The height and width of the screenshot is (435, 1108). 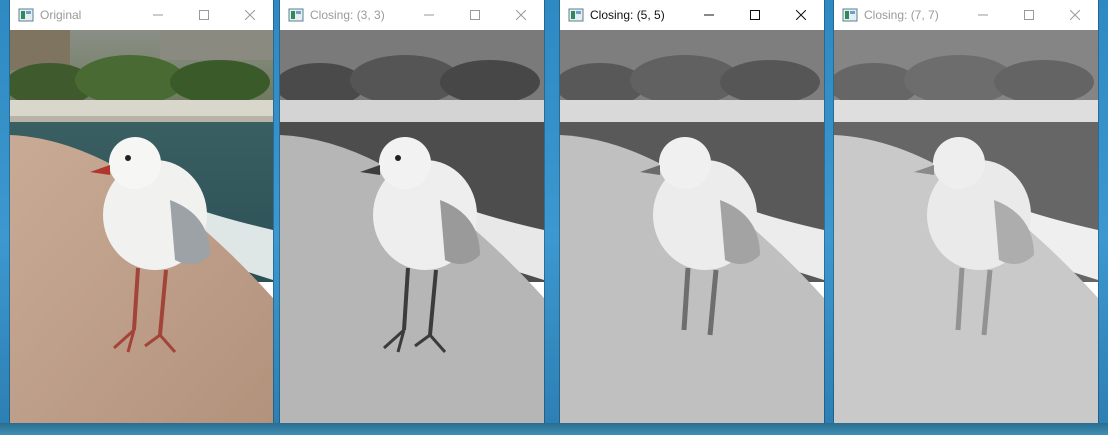 I want to click on window-title: Closing: (5, 5), so click(x=627, y=15).